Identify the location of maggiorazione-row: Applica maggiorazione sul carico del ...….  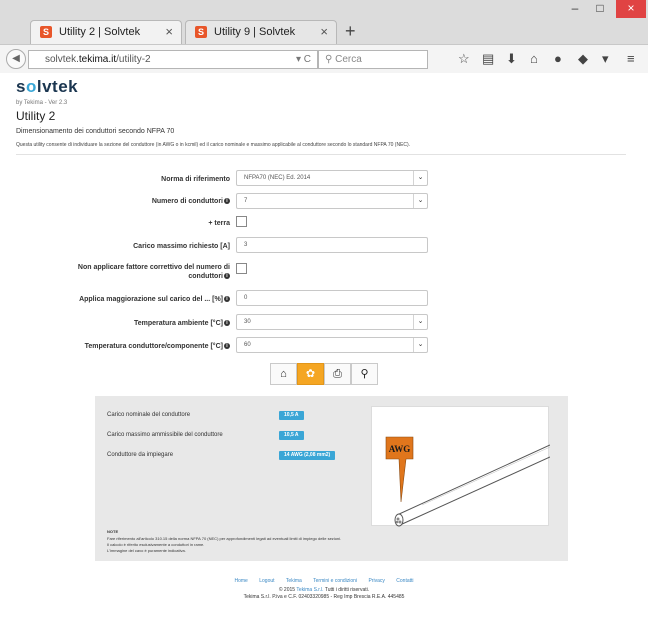
(324, 300).